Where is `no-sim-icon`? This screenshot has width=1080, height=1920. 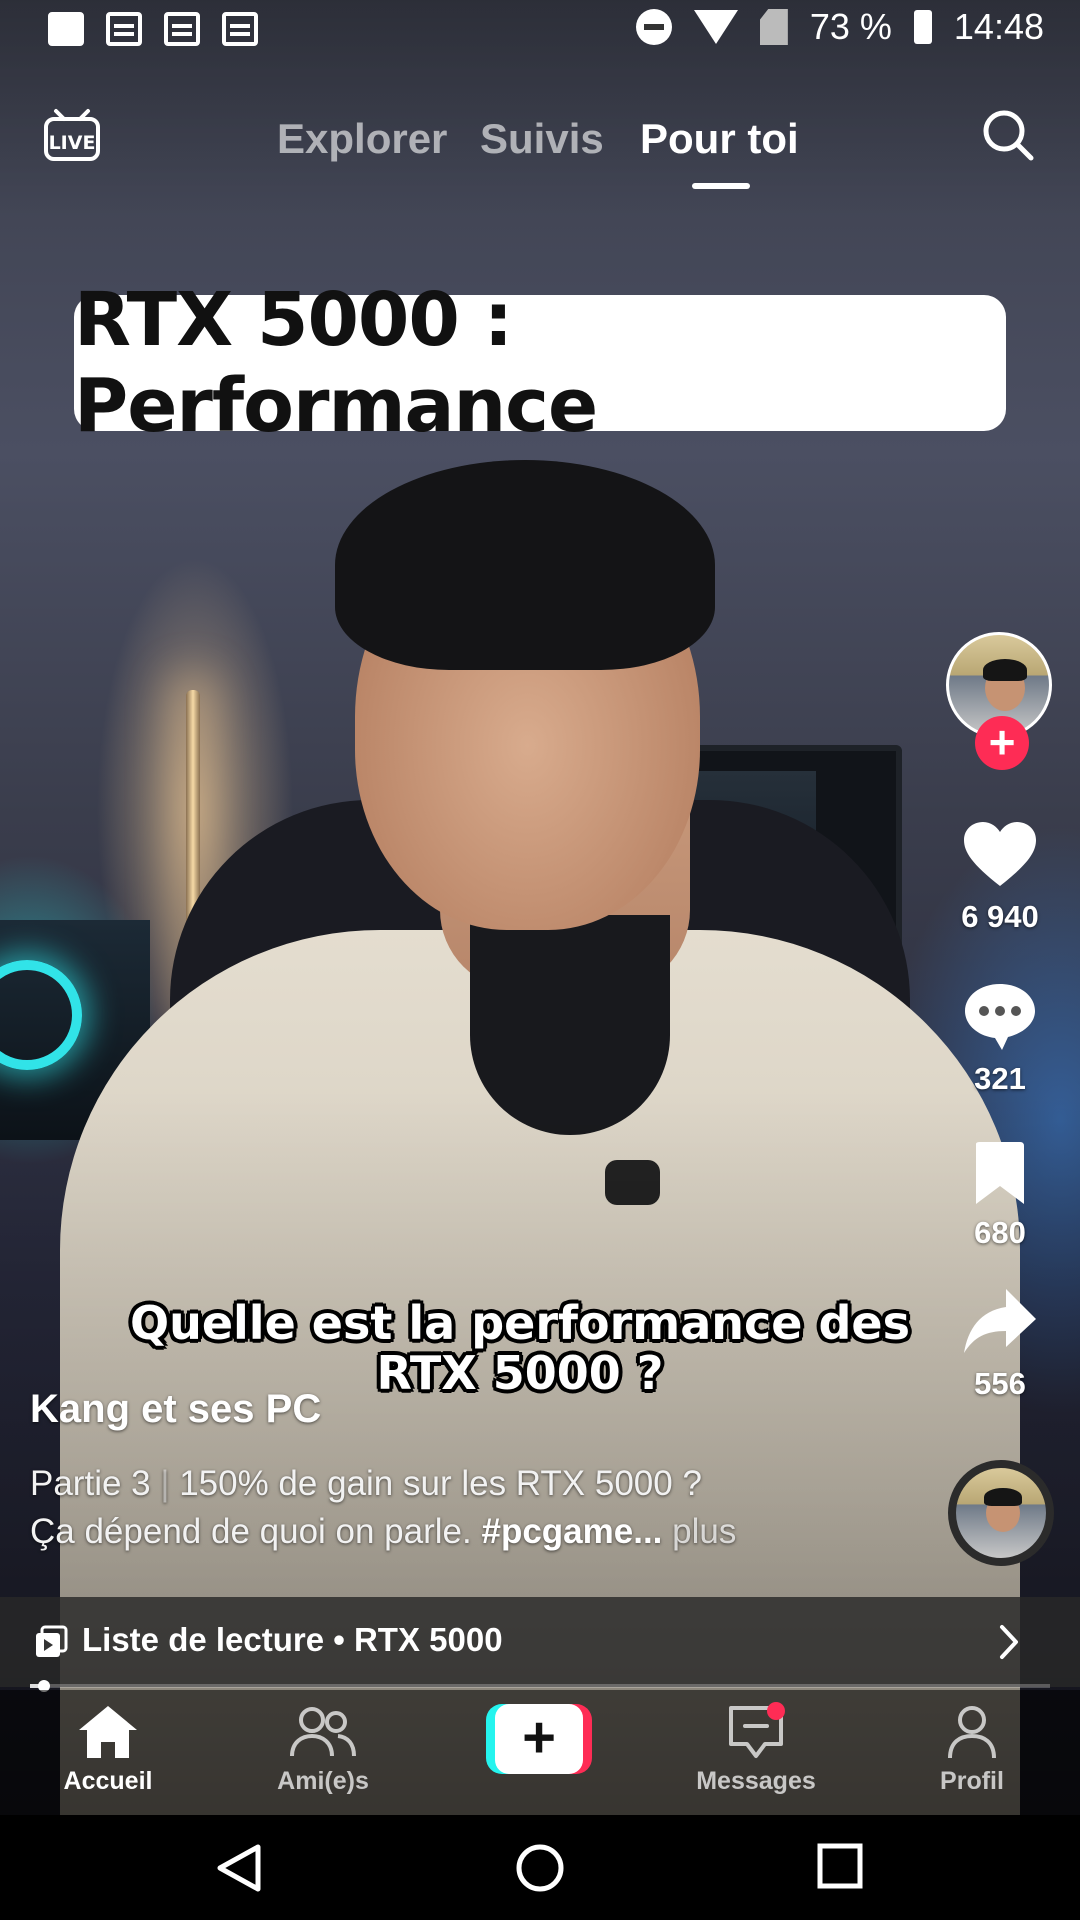
no-sim-icon is located at coordinates (773, 27).